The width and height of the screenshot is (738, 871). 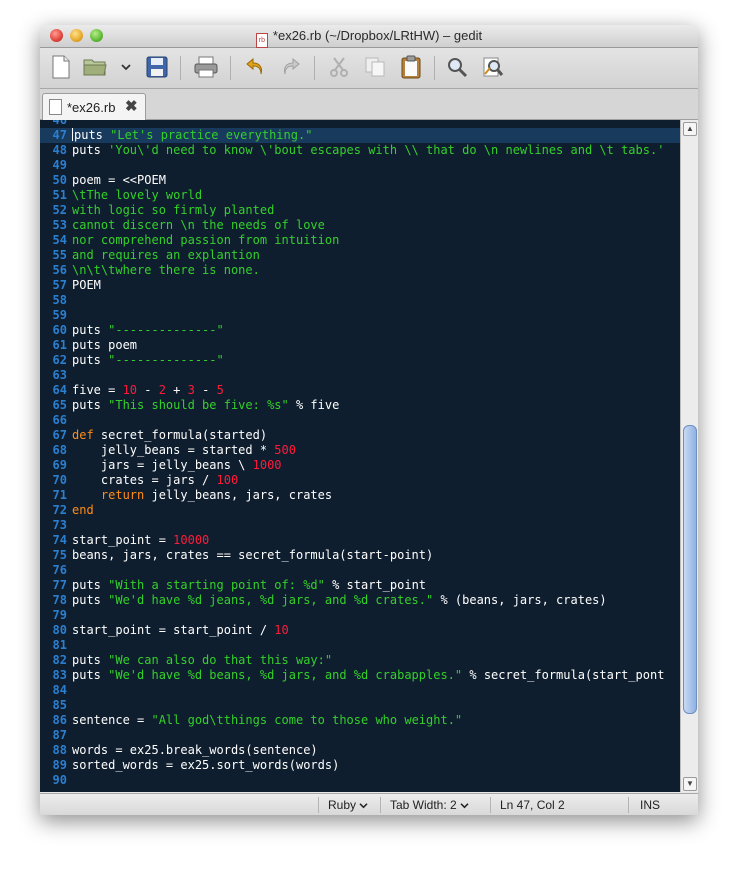 What do you see at coordinates (59, 450) in the screenshot?
I see `line-number: 68` at bounding box center [59, 450].